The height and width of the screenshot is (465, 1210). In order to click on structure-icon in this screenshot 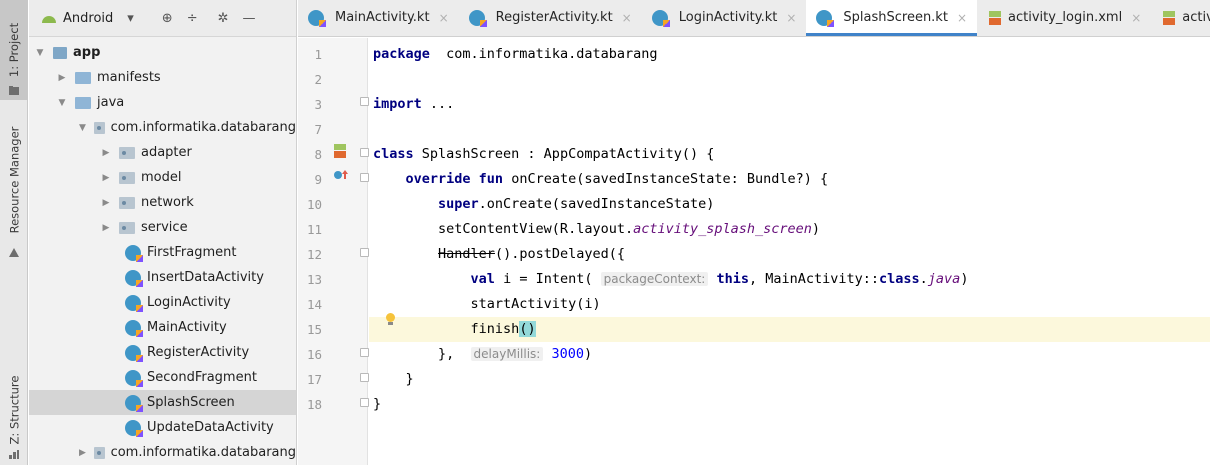, I will do `click(14, 454)`.